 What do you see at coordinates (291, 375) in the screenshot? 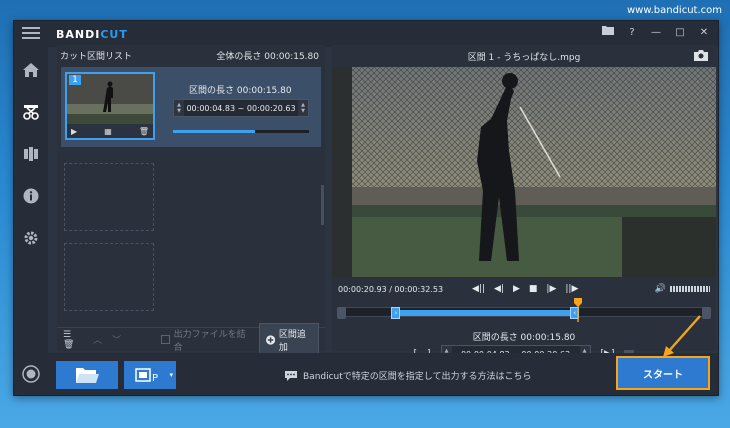
I see `chat-icon` at bounding box center [291, 375].